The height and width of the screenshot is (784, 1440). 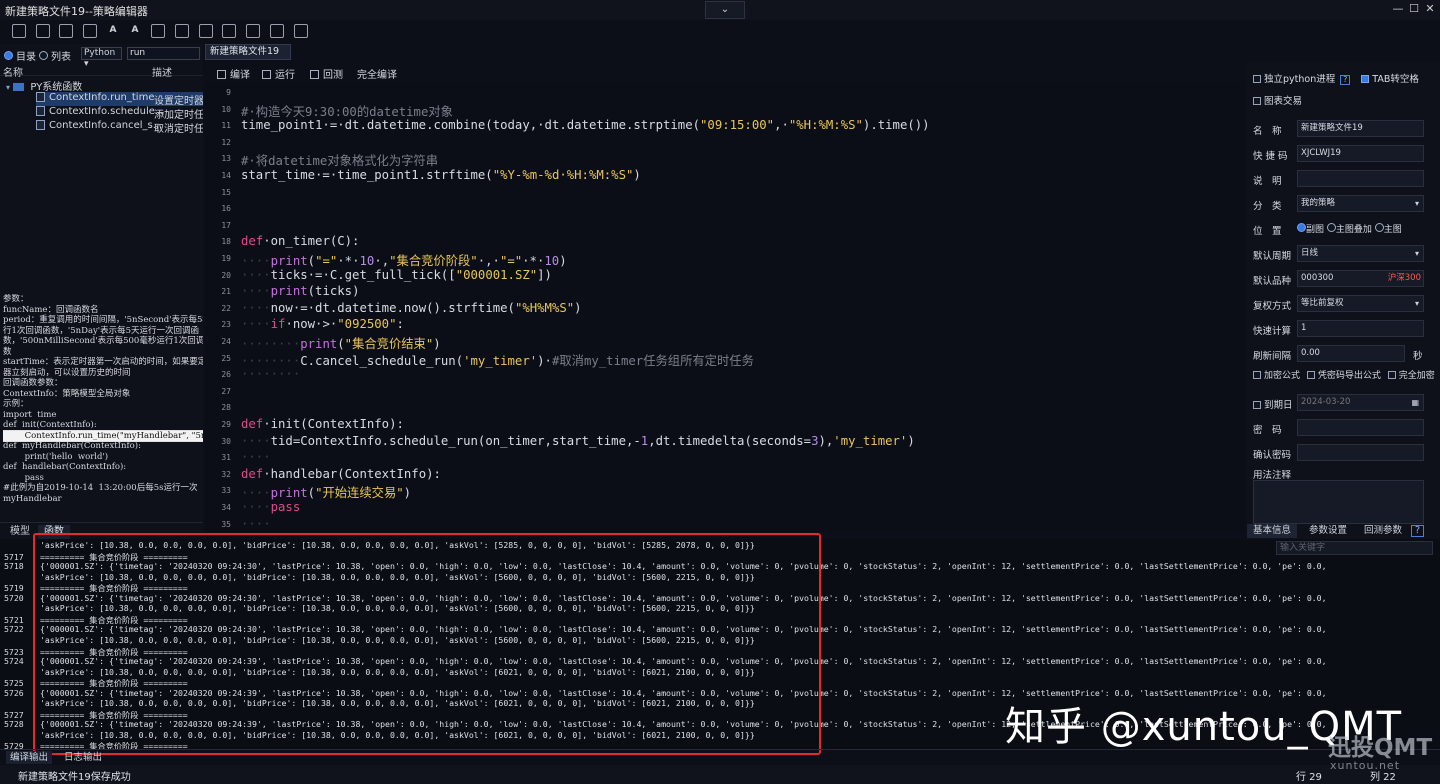 What do you see at coordinates (253, 31) in the screenshot?
I see `document-check-icon` at bounding box center [253, 31].